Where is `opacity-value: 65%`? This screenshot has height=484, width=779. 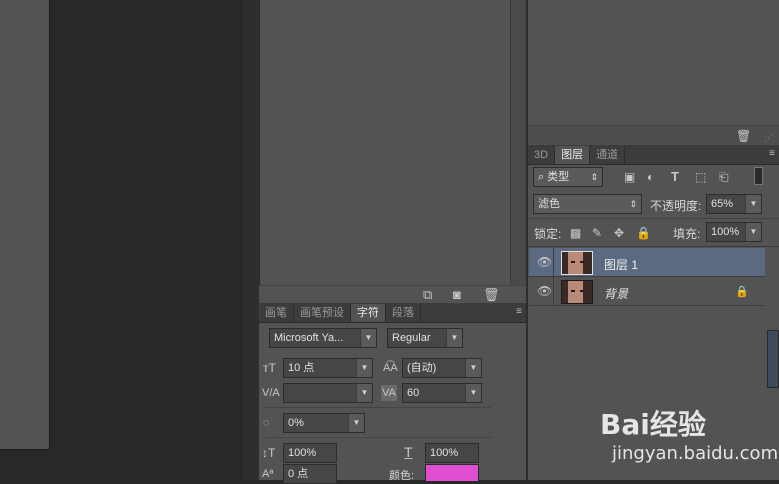
opacity-value: 65% is located at coordinates (722, 204).